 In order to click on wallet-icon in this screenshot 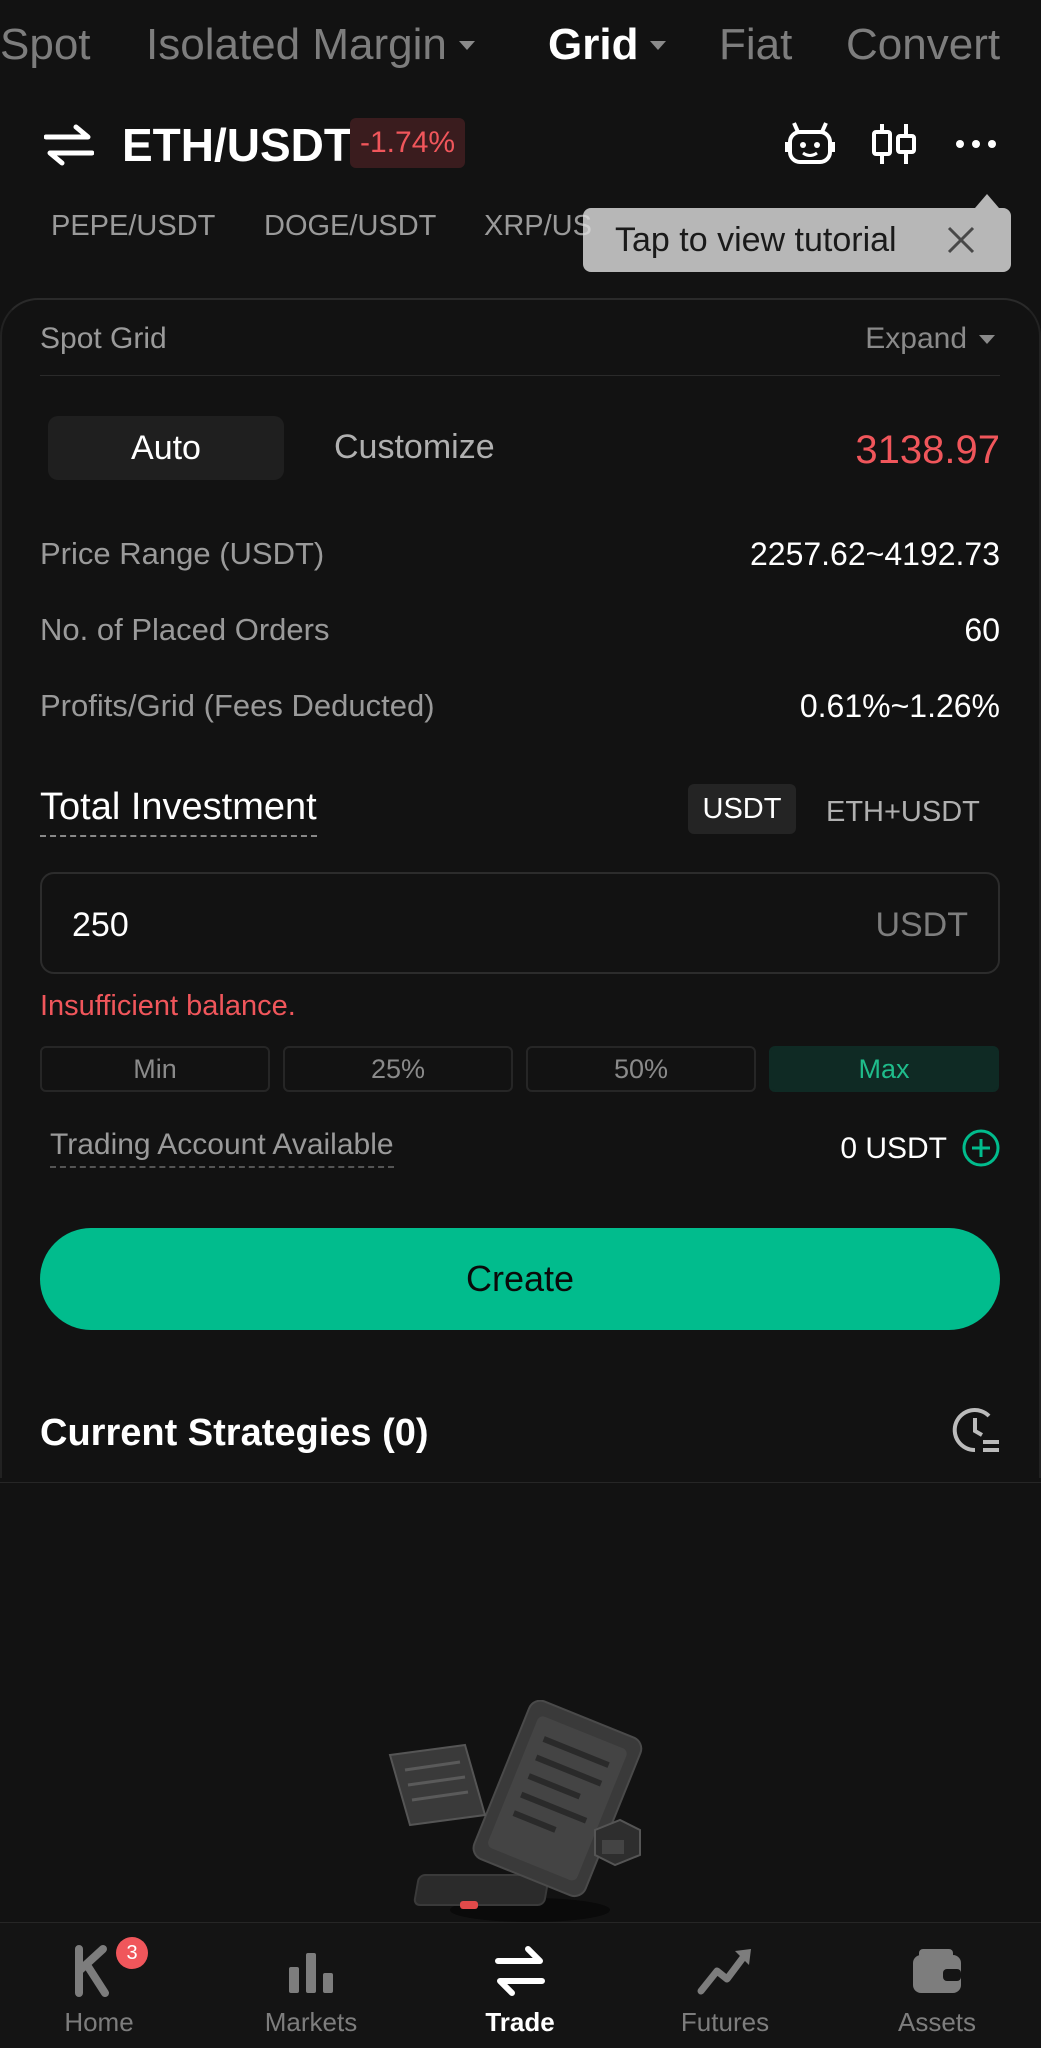, I will do `click(937, 1971)`.